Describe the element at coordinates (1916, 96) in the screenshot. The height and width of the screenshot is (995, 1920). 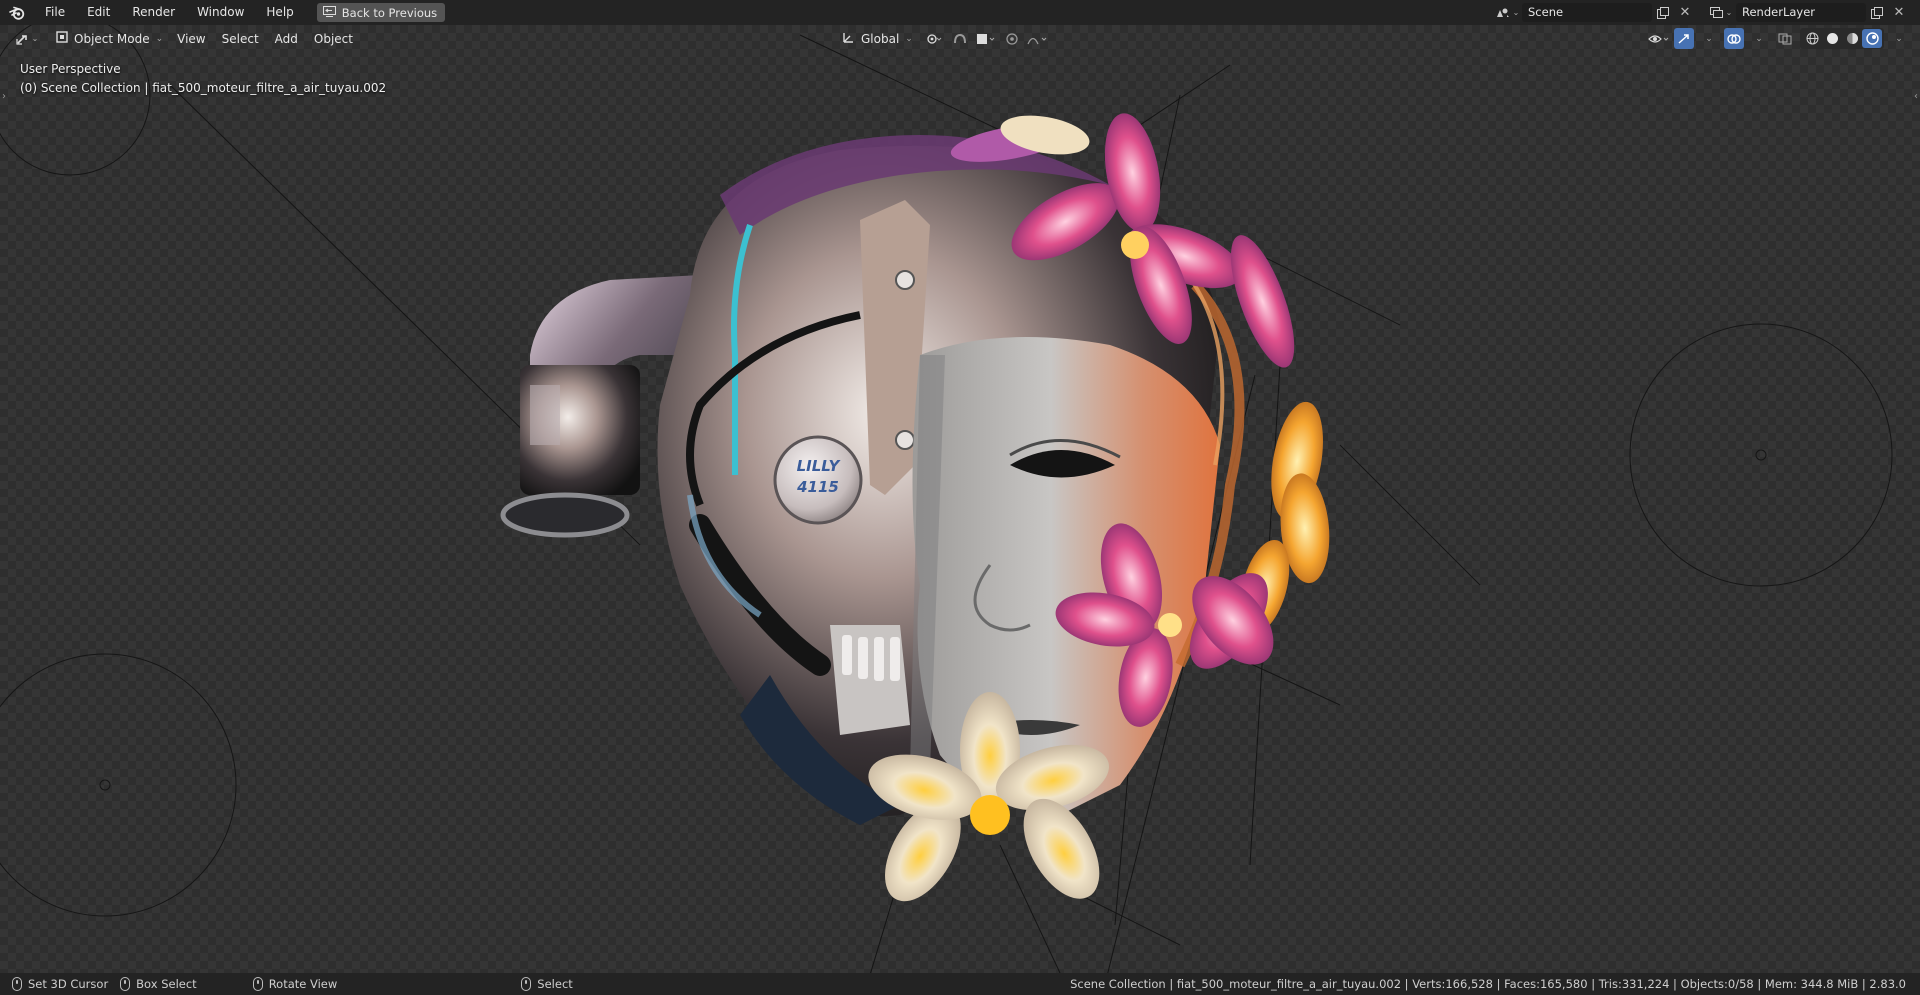
I see `sidebar-expand-icon: ‹` at that location.